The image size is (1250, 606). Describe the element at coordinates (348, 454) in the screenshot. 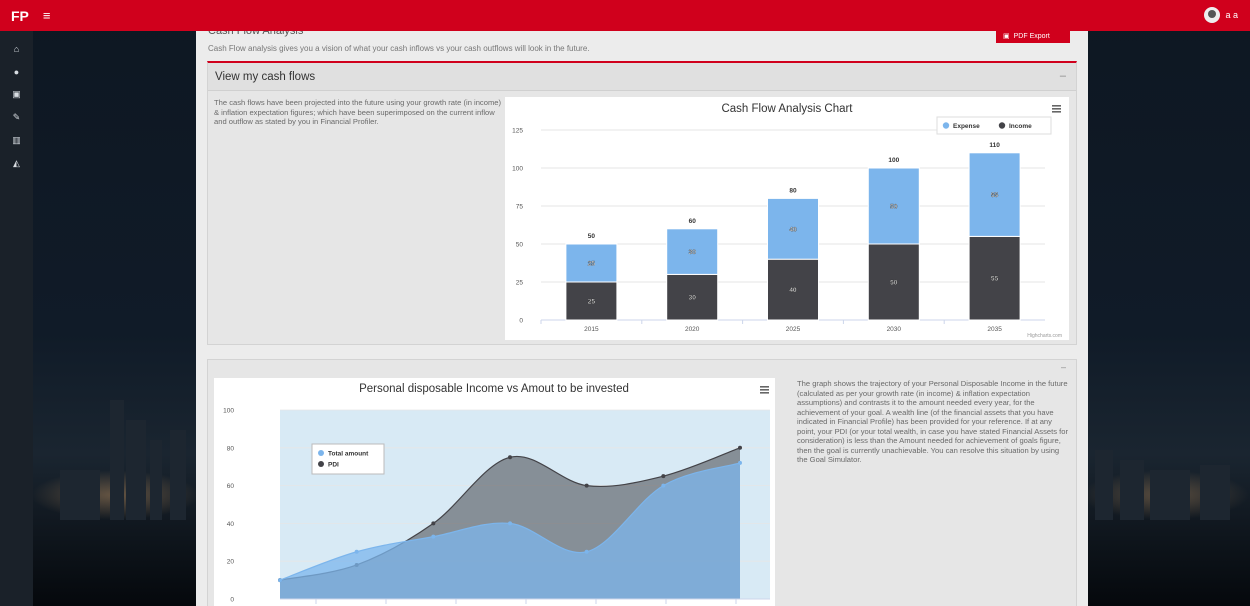

I see `legend-total-label: Total amount` at that location.